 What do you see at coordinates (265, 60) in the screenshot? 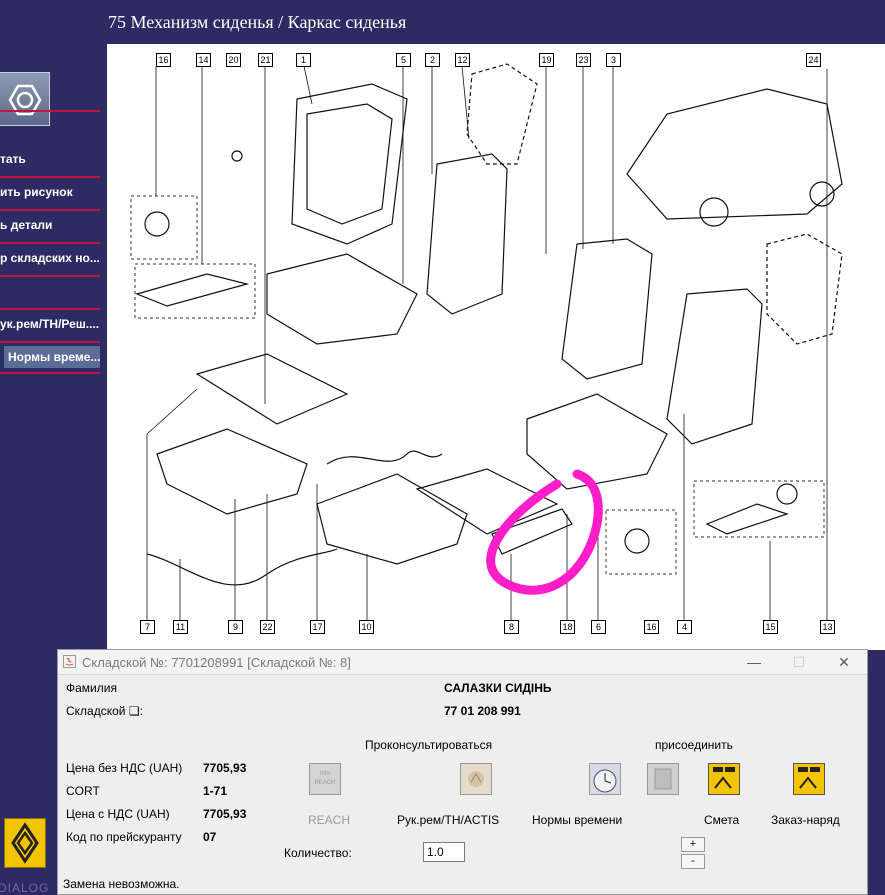
I see `callout-21: 21` at bounding box center [265, 60].